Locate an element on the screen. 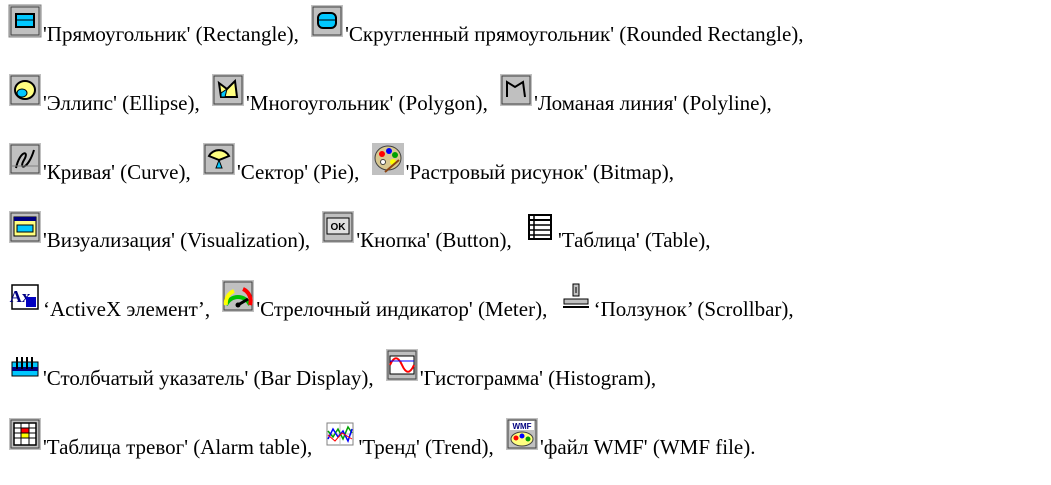  item-trend: 'Тренд' (Trend), is located at coordinates (408, 438).